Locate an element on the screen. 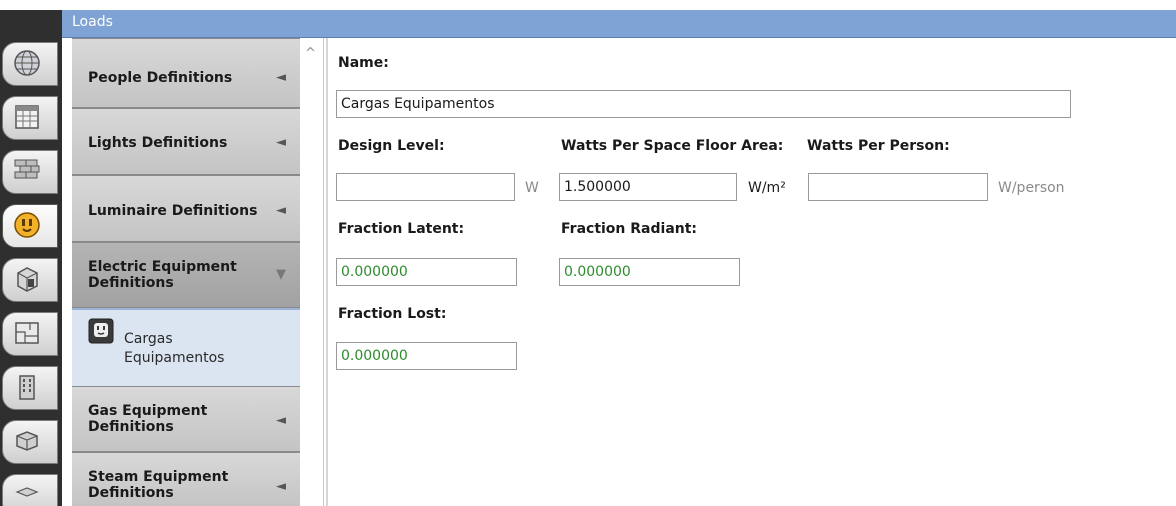  tab-space-types is located at coordinates (30, 280).